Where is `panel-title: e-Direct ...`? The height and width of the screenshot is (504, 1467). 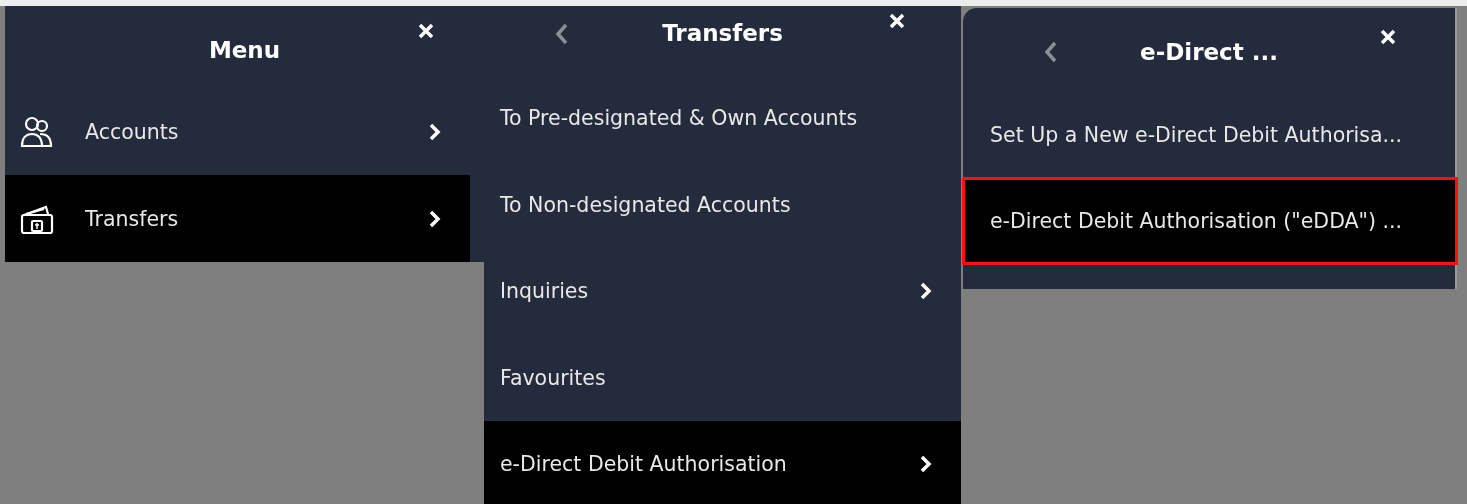
panel-title: e-Direct ... is located at coordinates (1209, 52).